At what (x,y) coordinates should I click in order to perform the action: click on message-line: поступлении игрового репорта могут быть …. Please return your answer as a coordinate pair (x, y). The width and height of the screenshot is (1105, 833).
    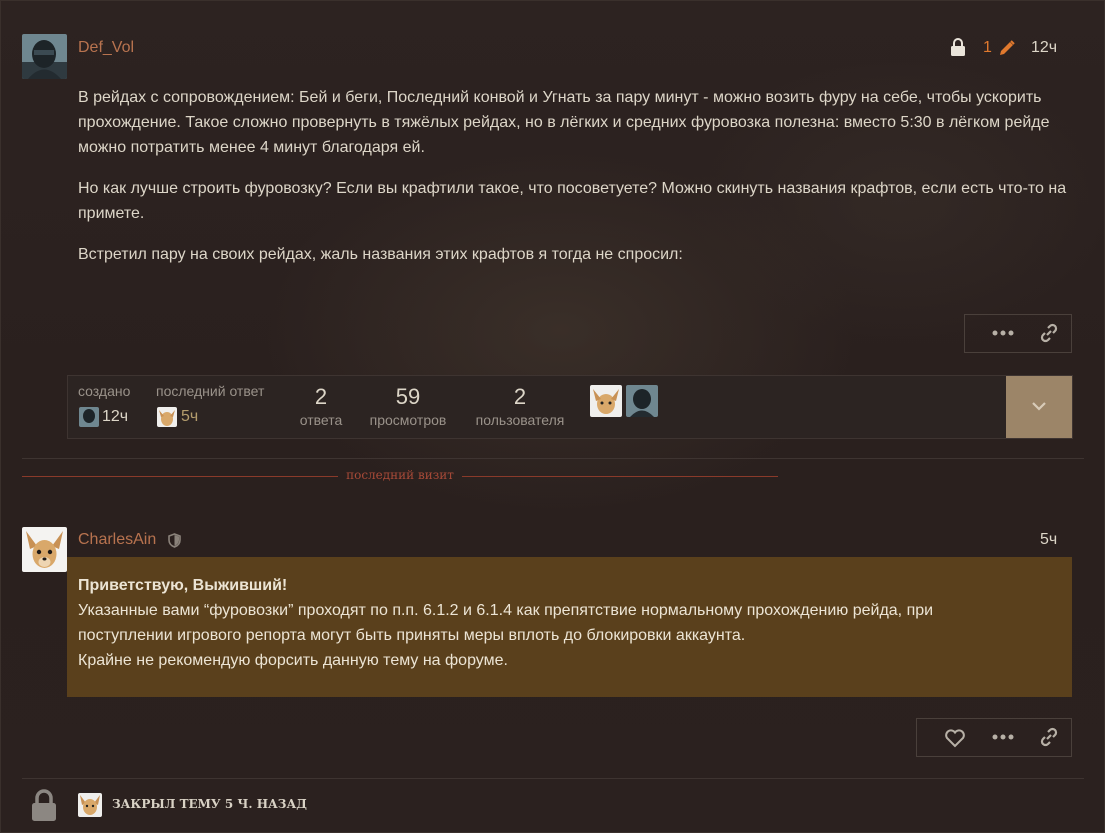
    Looking at the image, I should click on (412, 635).